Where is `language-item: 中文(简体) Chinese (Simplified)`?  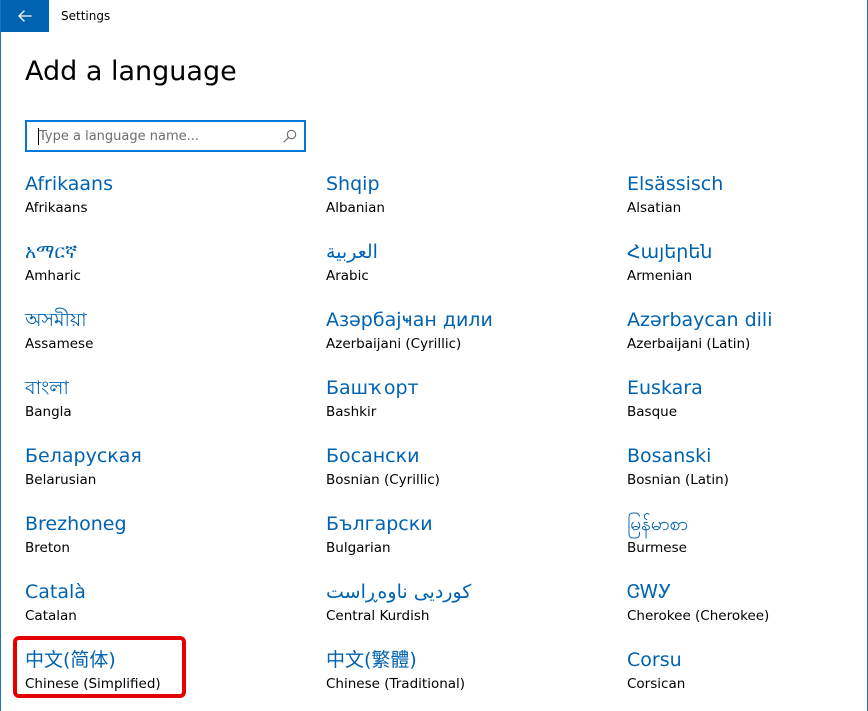 language-item: 中文(简体) Chinese (Simplified) is located at coordinates (155, 673).